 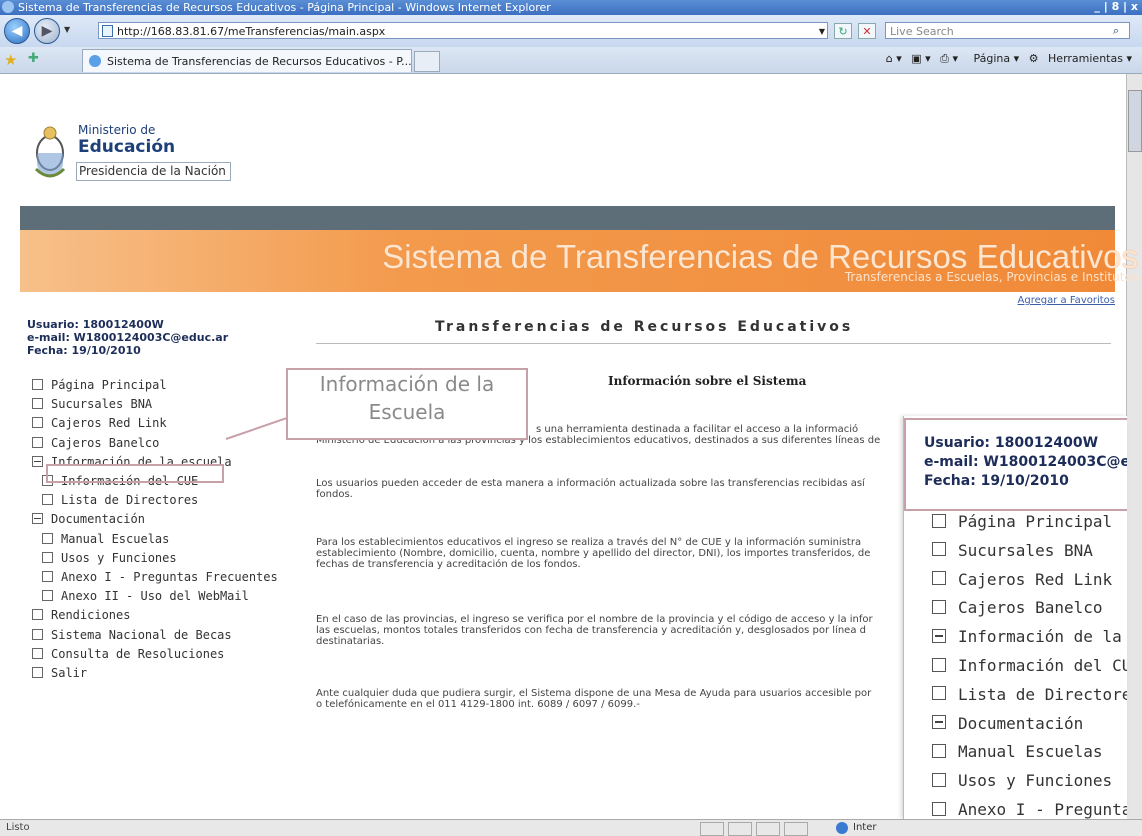 What do you see at coordinates (922, 31) in the screenshot?
I see `search-placeholder: Live Search` at bounding box center [922, 31].